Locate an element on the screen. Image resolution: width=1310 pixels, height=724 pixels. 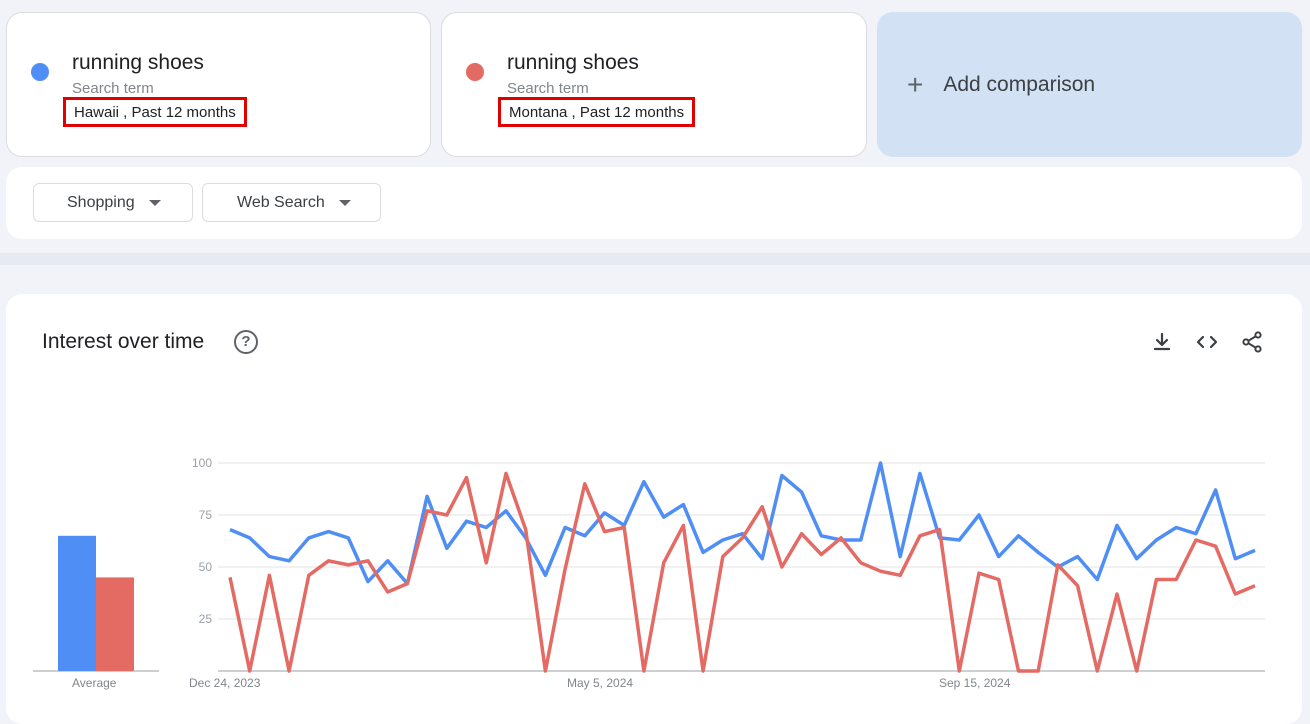
y-tick-label: 75 is located at coordinates (205, 515).